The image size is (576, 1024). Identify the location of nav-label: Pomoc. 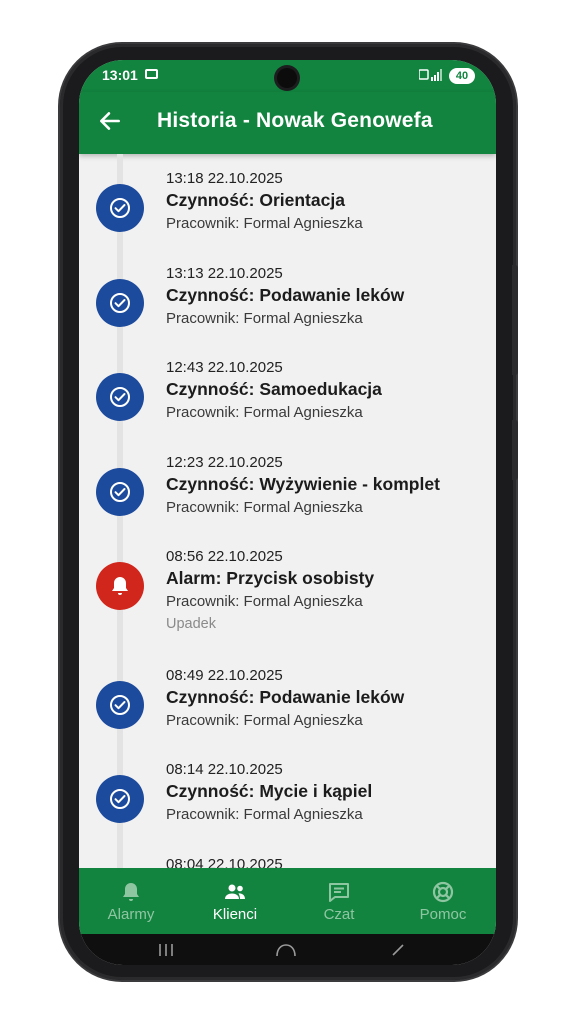
(443, 914).